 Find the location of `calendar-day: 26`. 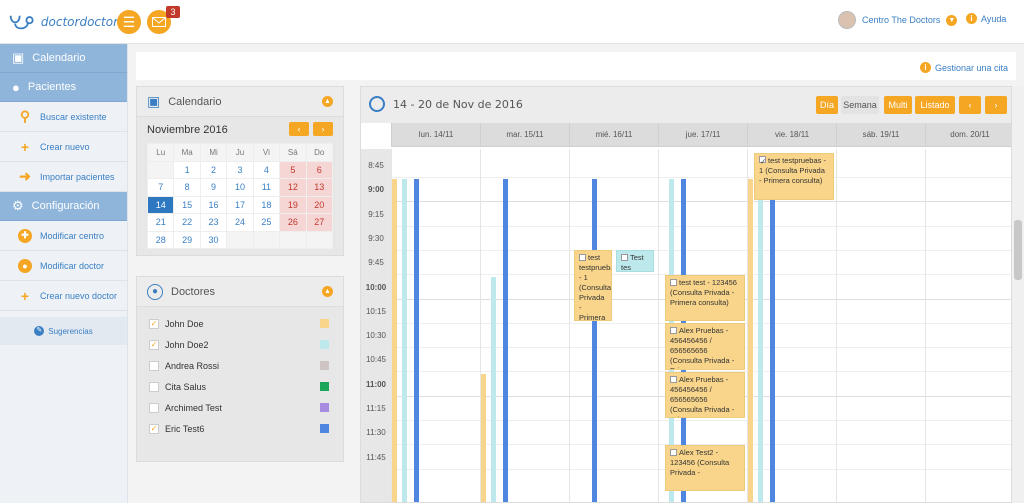

calendar-day: 26 is located at coordinates (293, 222).